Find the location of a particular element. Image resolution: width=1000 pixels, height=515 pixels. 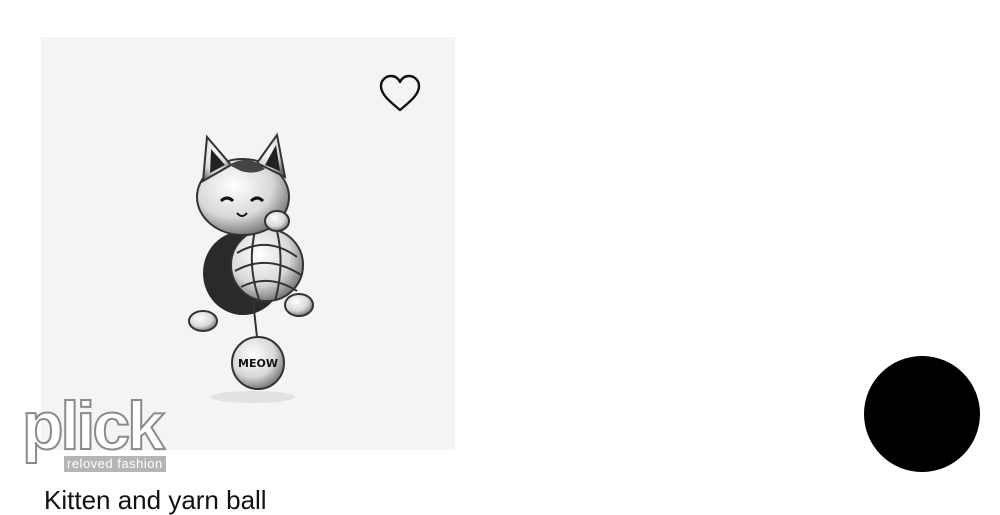

wishlist-button is located at coordinates (400, 94).